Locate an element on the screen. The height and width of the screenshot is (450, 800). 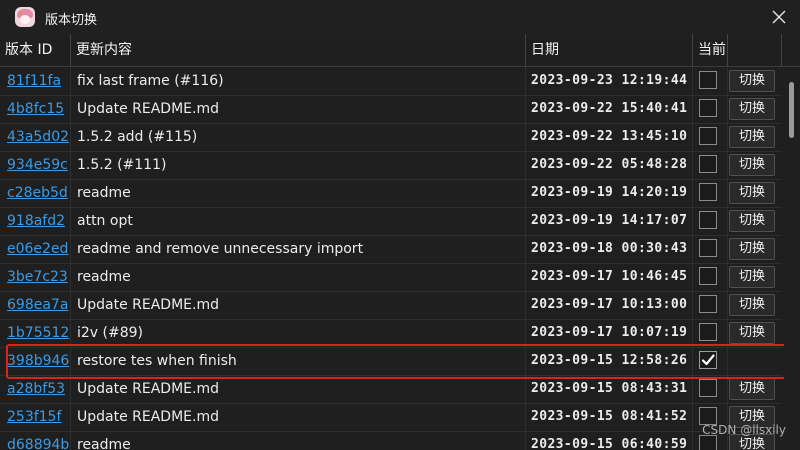
commit-message: 1.5.2 add (#115) is located at coordinates (137, 137).